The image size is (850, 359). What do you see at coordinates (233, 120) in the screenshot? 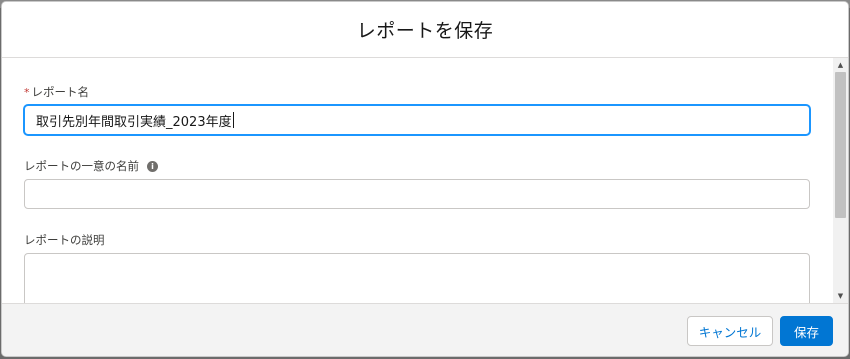
I see `text-caret` at bounding box center [233, 120].